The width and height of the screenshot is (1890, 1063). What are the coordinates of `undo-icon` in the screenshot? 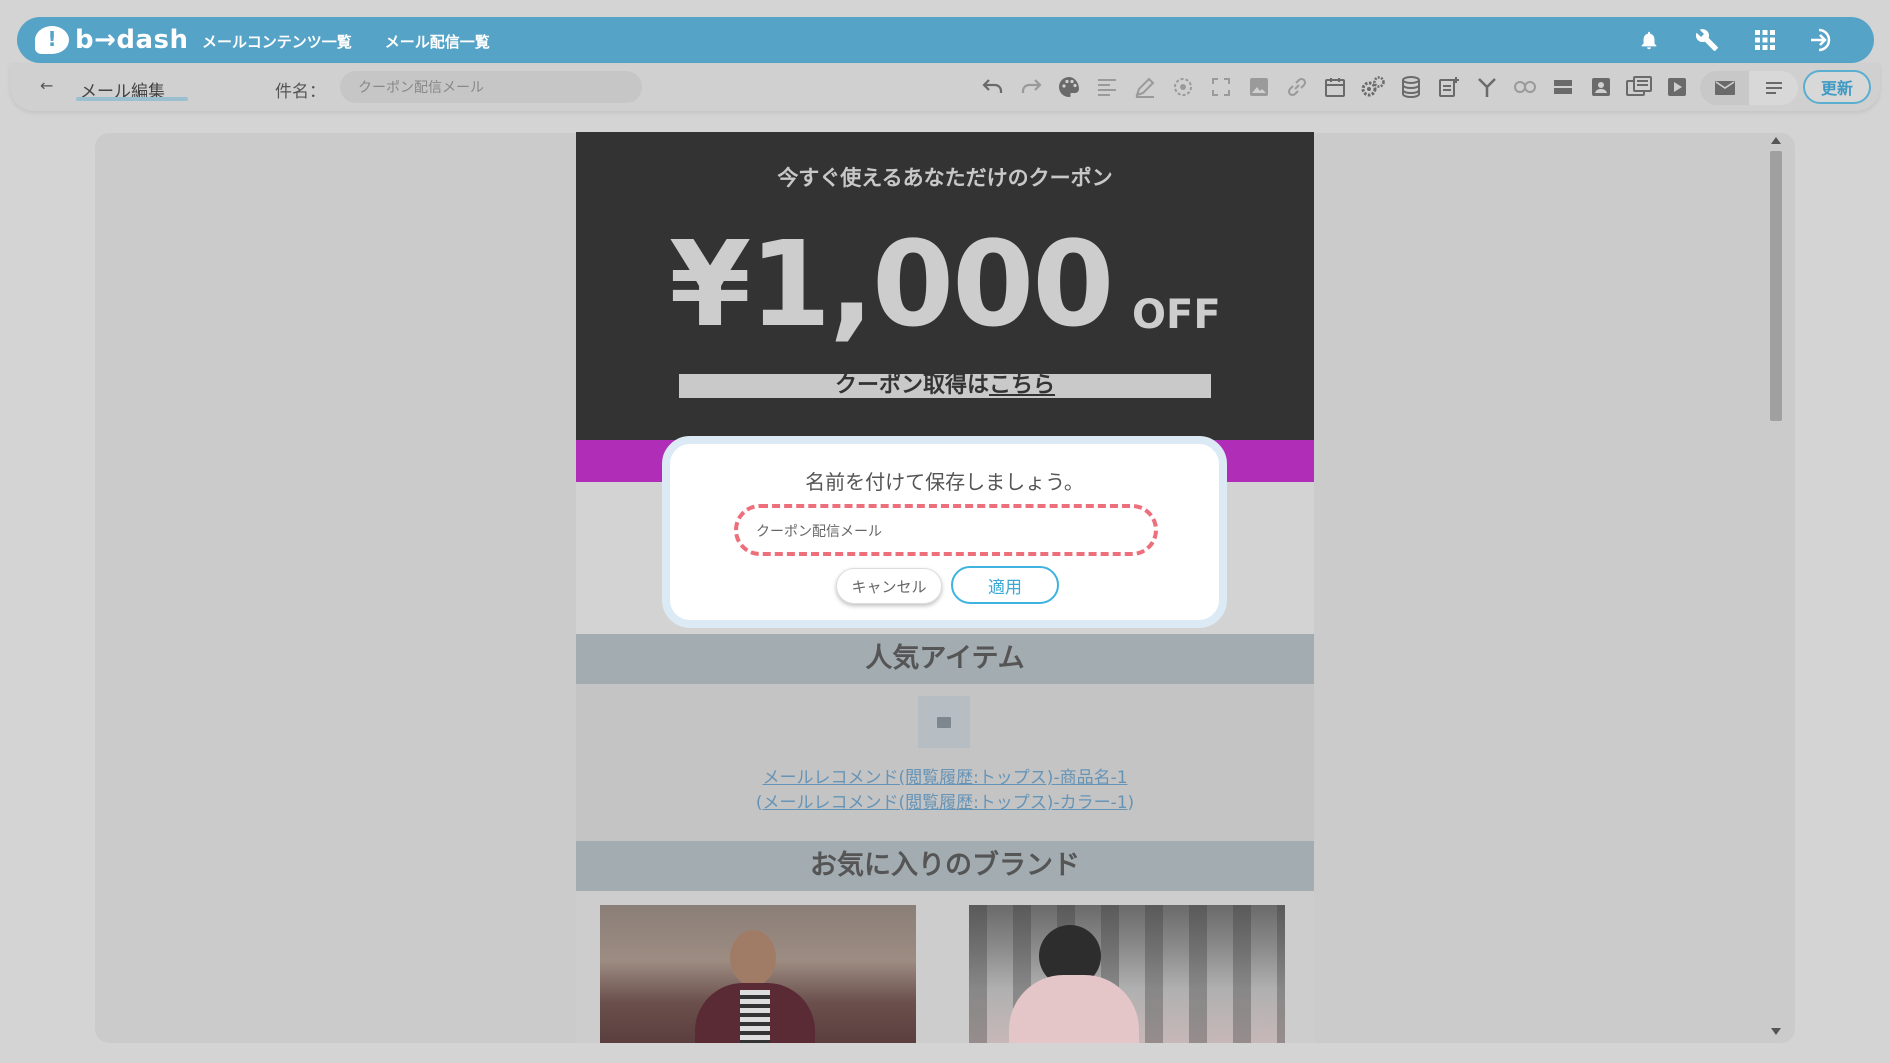 It's located at (993, 87).